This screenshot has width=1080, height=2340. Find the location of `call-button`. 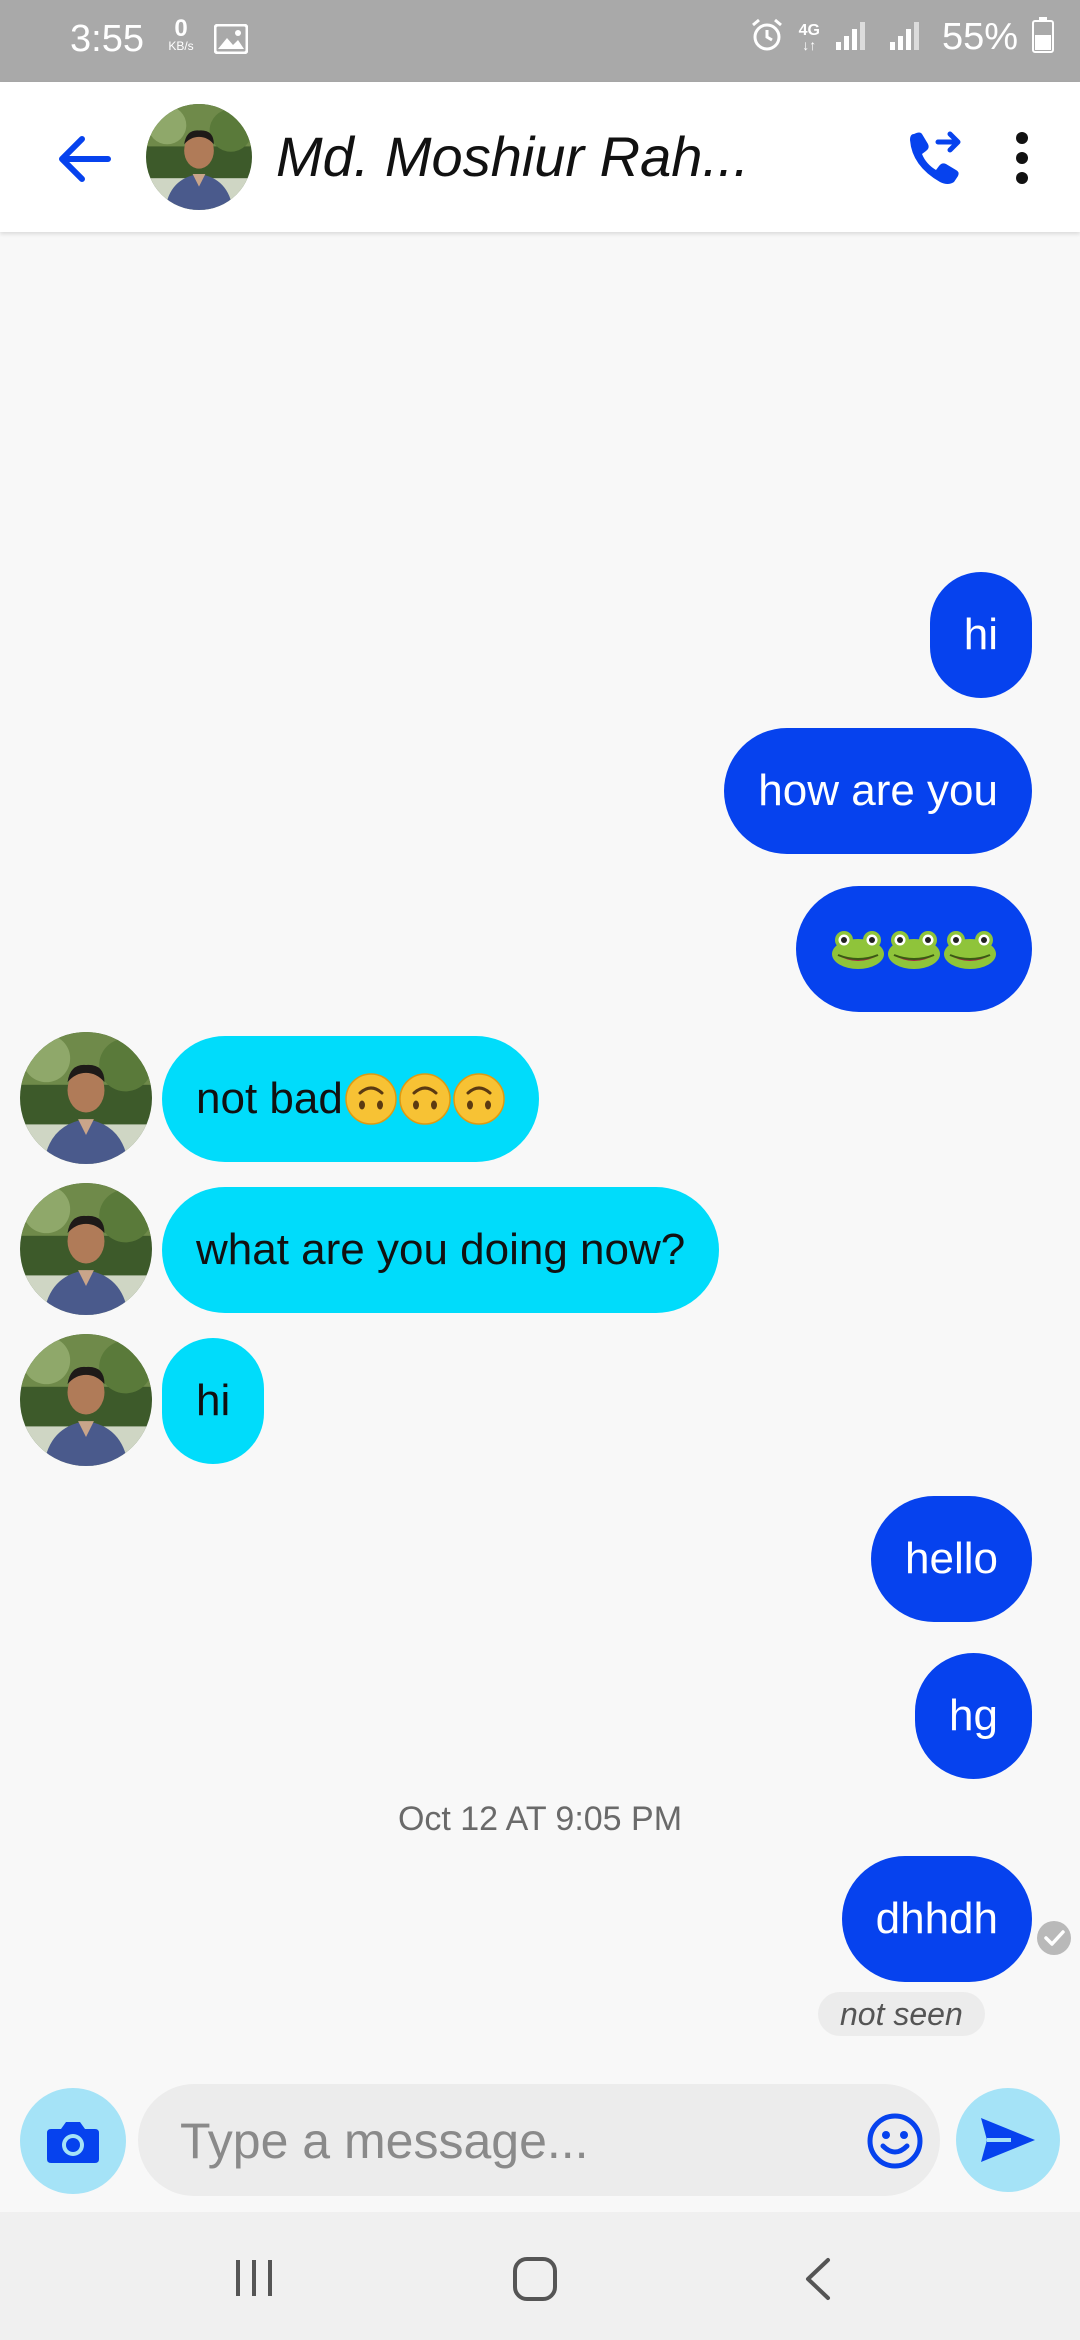

call-button is located at coordinates (935, 157).